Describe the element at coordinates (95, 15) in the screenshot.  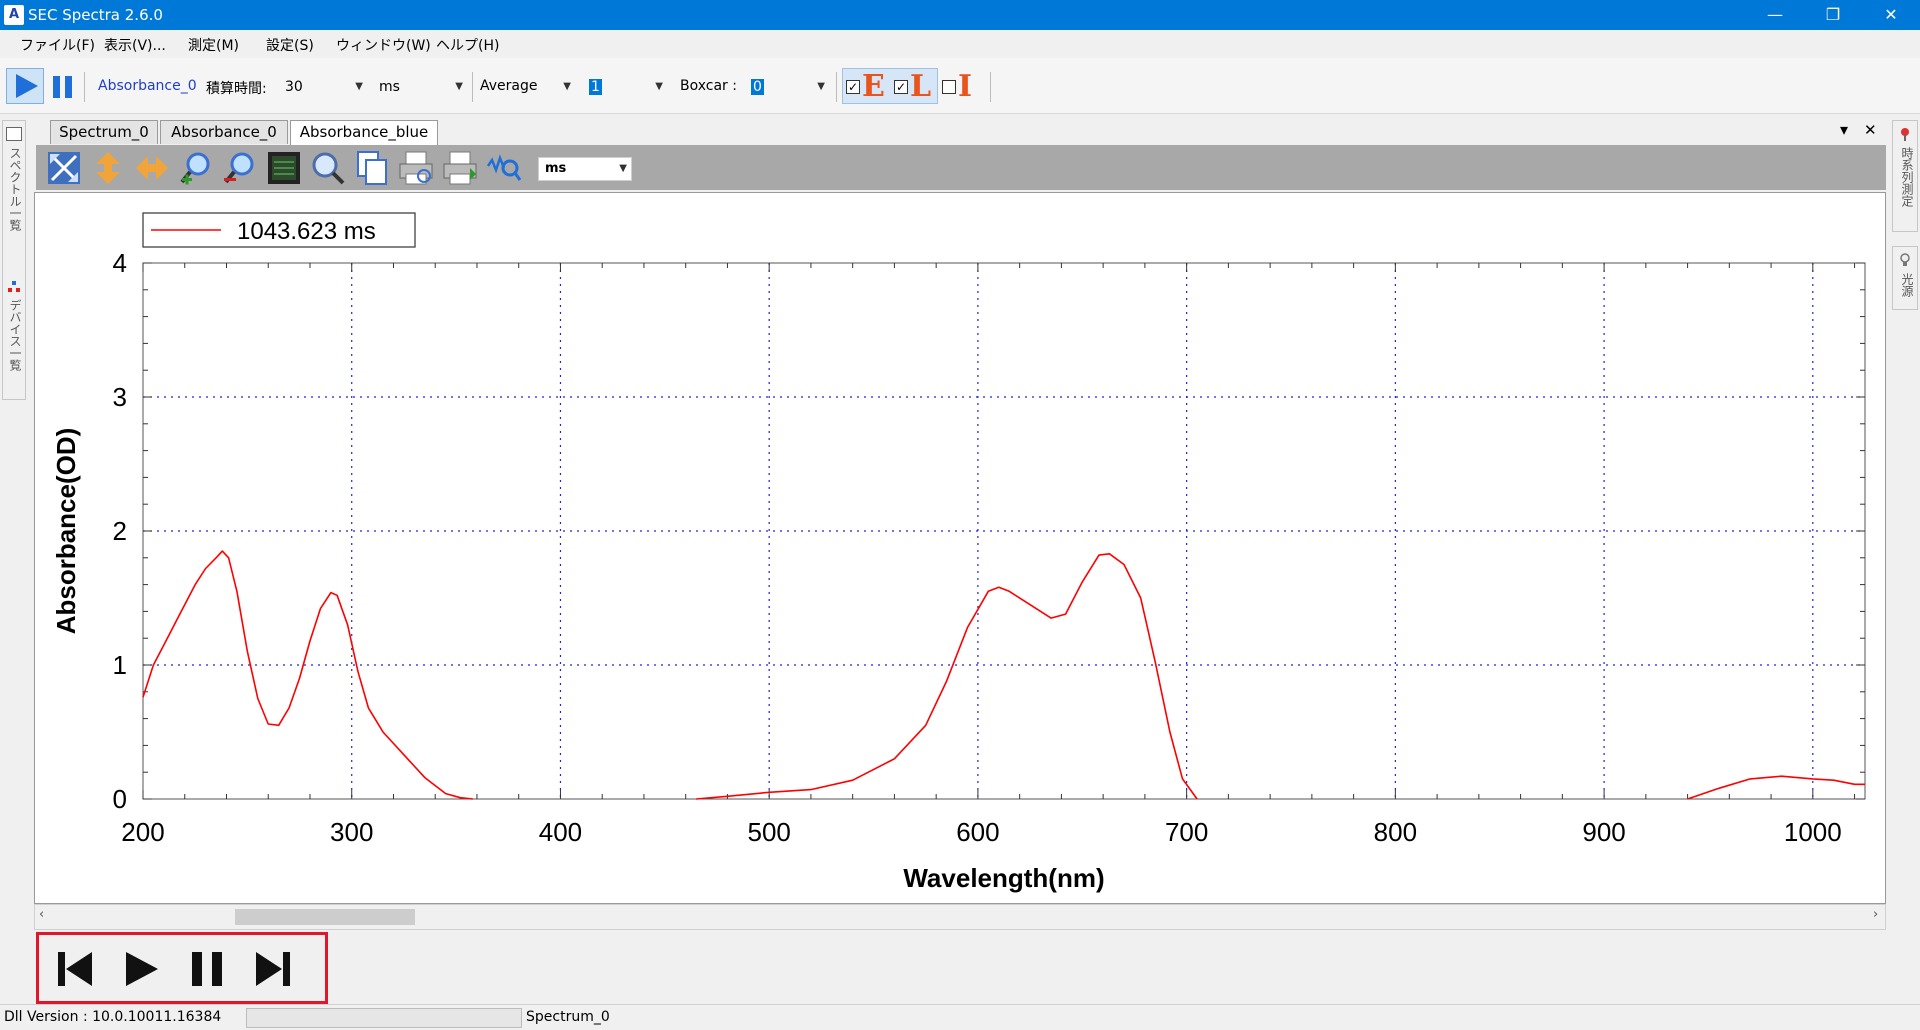
I see `window-title: SEC Spectra 2.6.0` at that location.